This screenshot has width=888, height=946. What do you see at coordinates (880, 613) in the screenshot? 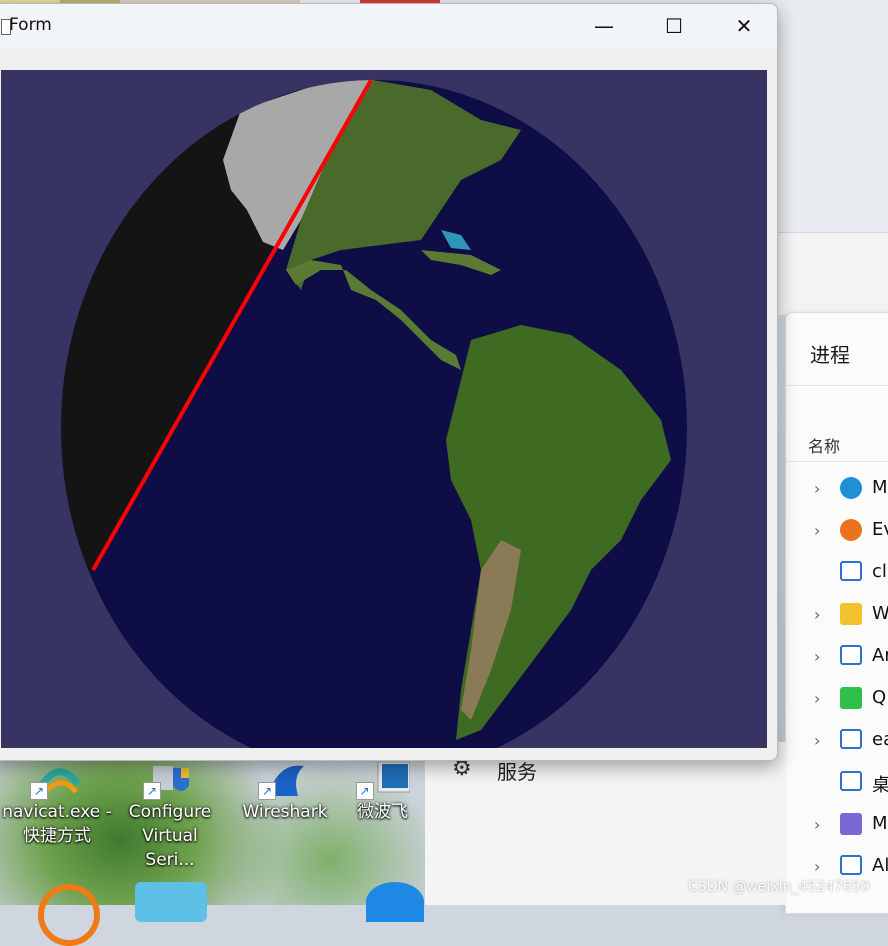
I see `process-name: W` at bounding box center [880, 613].